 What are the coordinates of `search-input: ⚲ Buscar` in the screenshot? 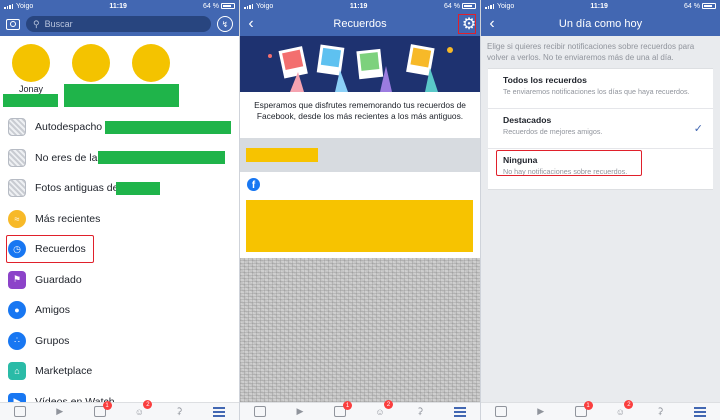 It's located at (118, 24).